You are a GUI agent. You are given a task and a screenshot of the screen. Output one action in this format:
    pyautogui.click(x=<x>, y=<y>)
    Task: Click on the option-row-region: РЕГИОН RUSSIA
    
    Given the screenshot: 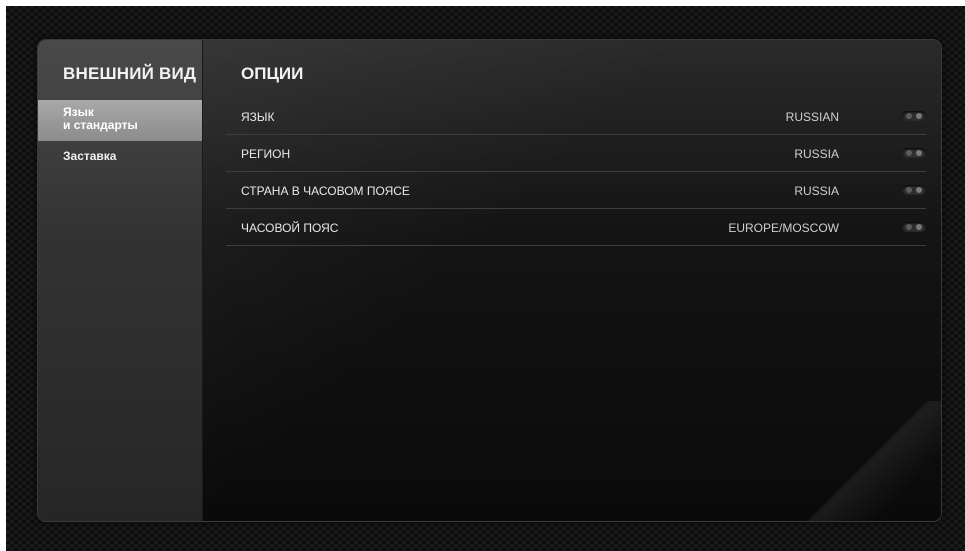 What is the action you would take?
    pyautogui.click(x=576, y=153)
    